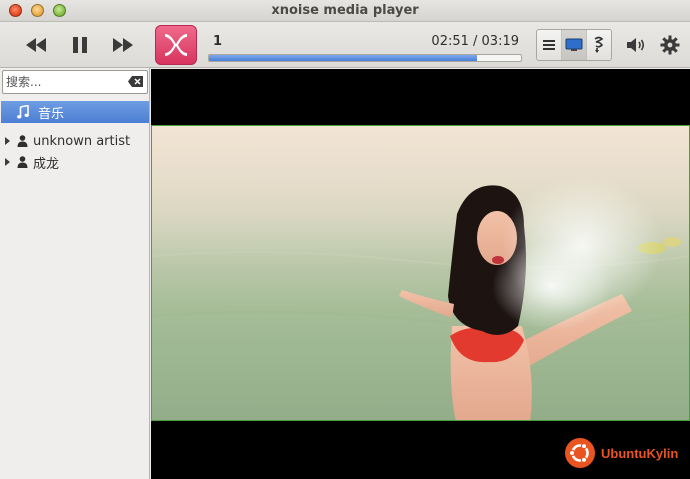  Describe the element at coordinates (82, 141) in the screenshot. I see `artist-label: unknown artist` at that location.